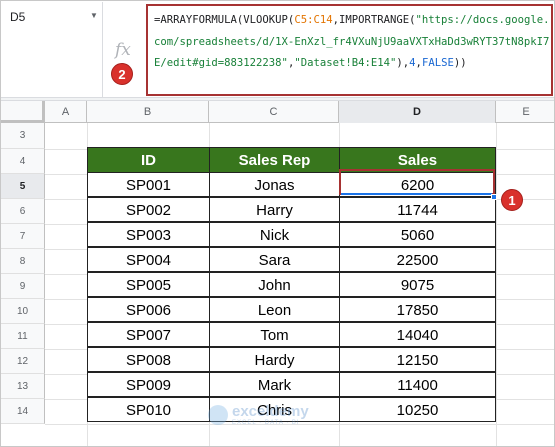 This screenshot has width=555, height=447. What do you see at coordinates (23, 286) in the screenshot?
I see `row-header-9: 9` at bounding box center [23, 286].